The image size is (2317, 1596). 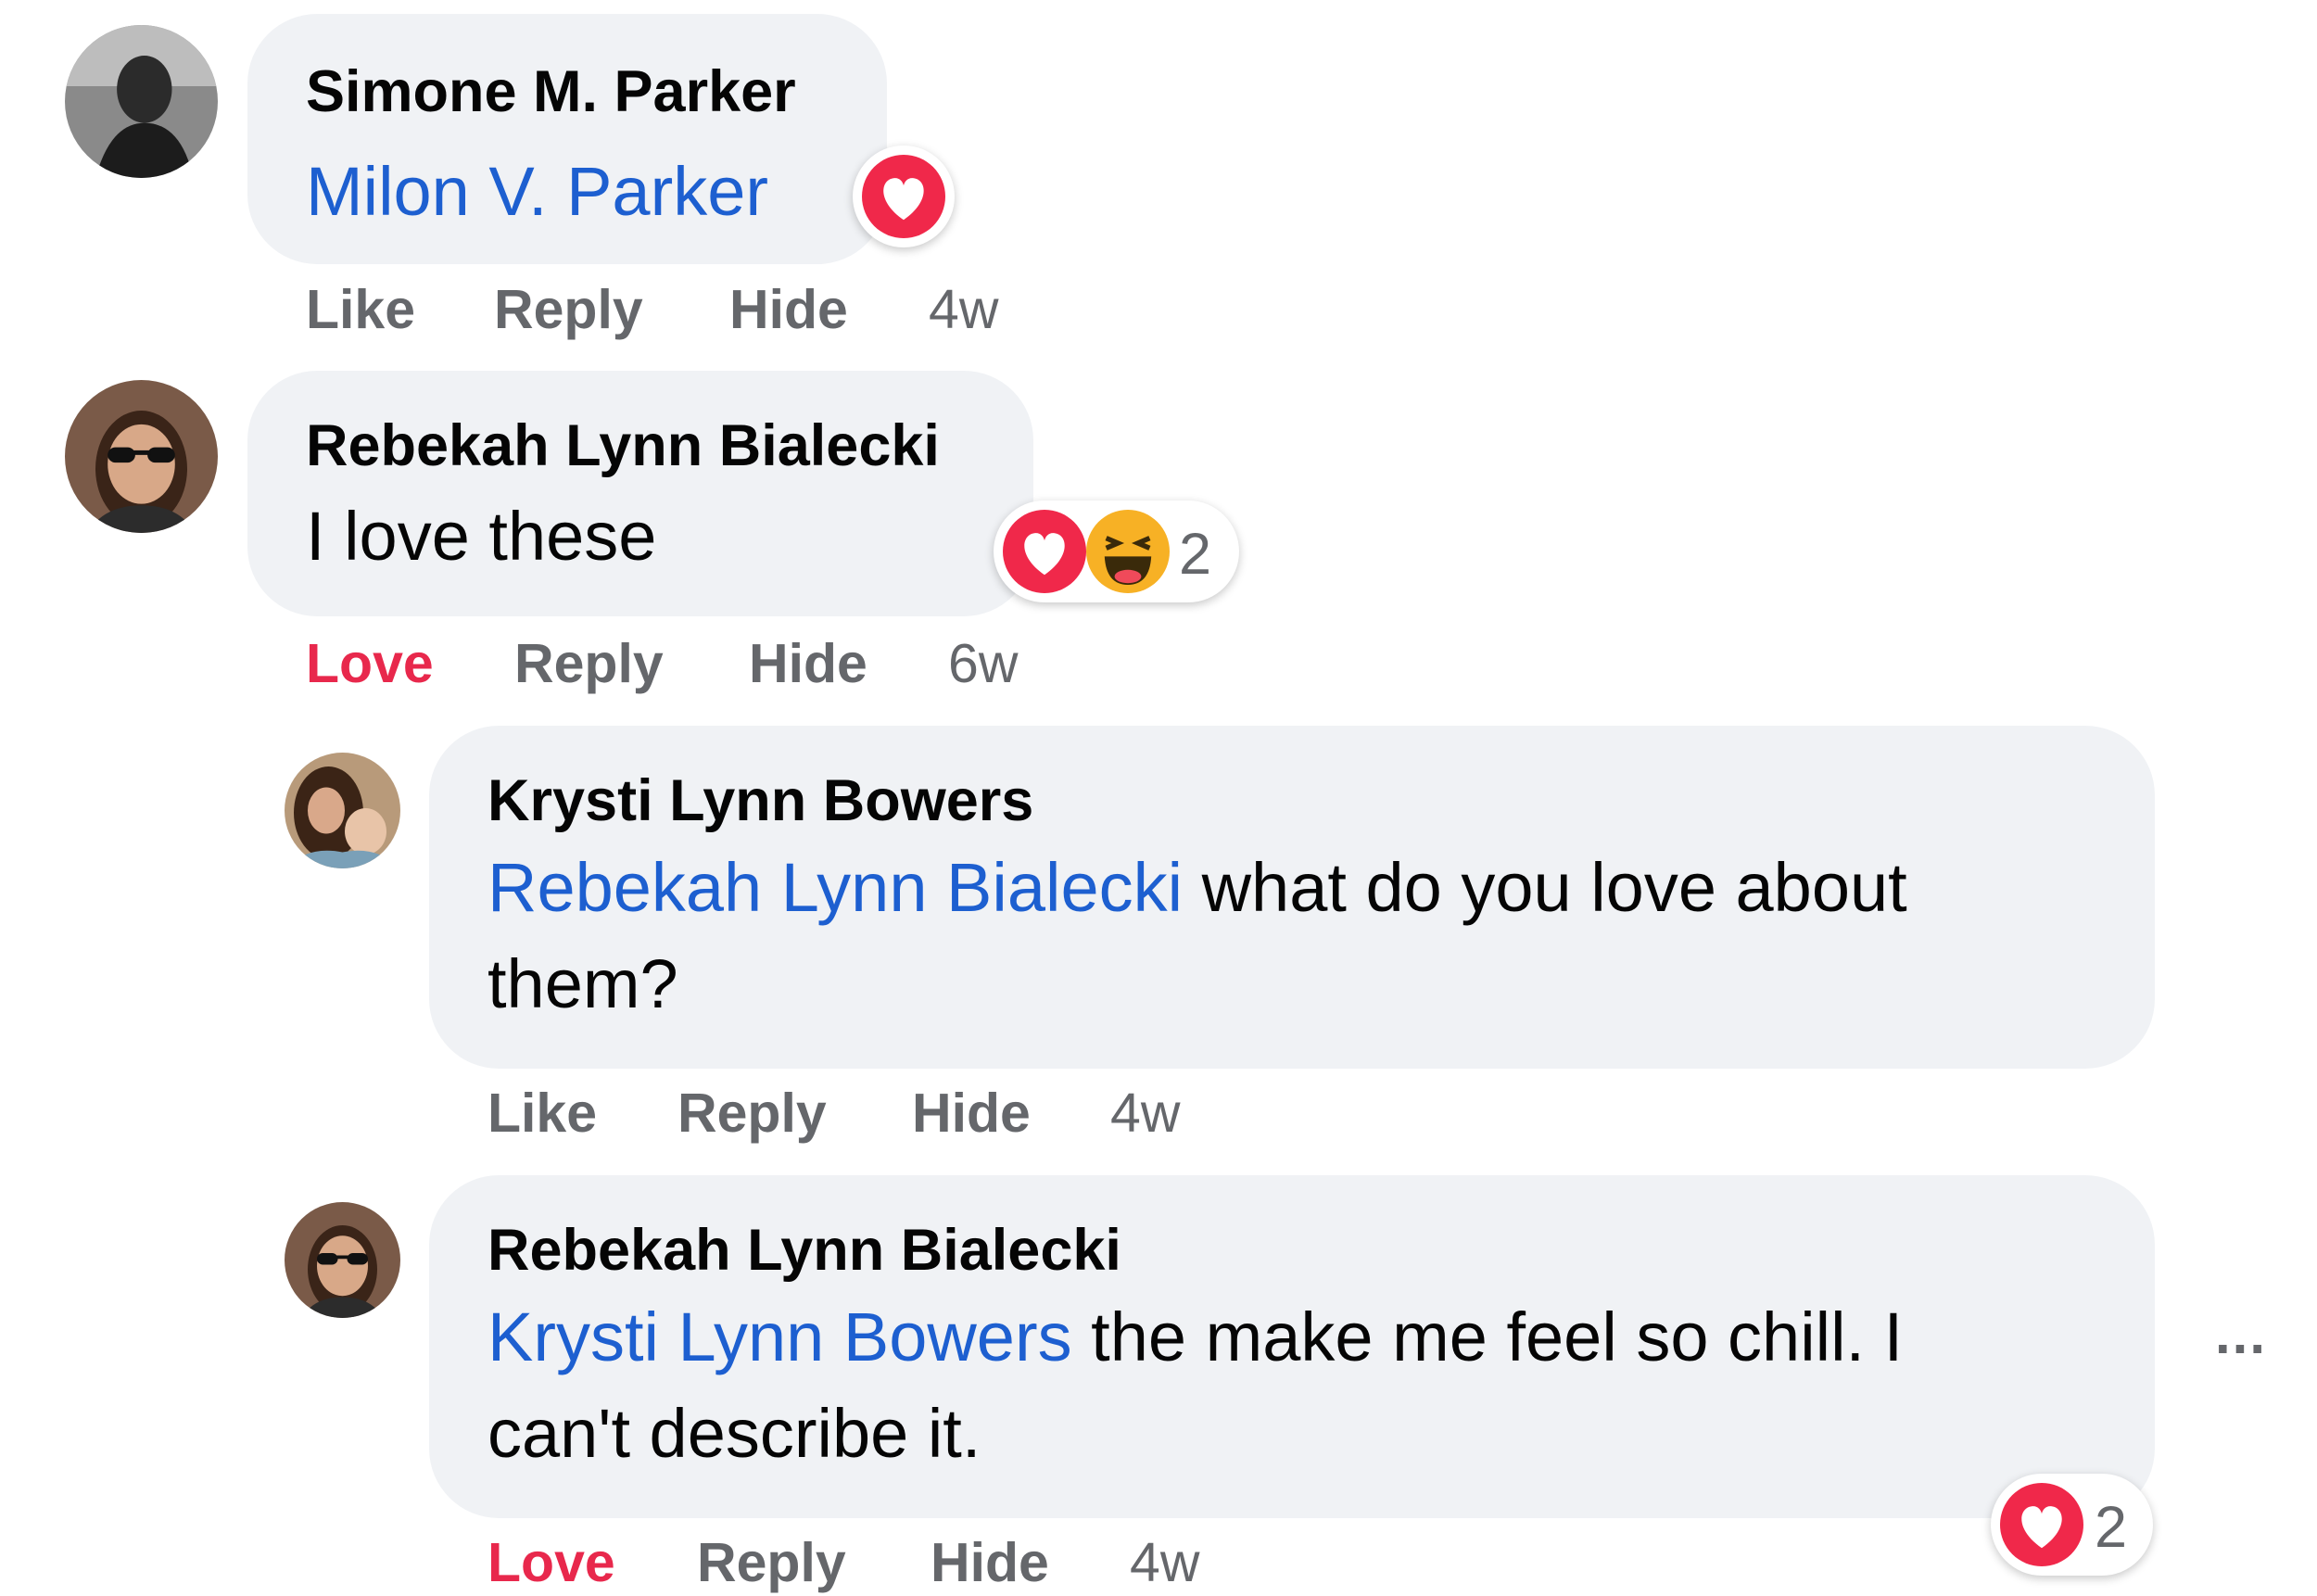 I want to click on comment-text: I love these, so click(x=481, y=537).